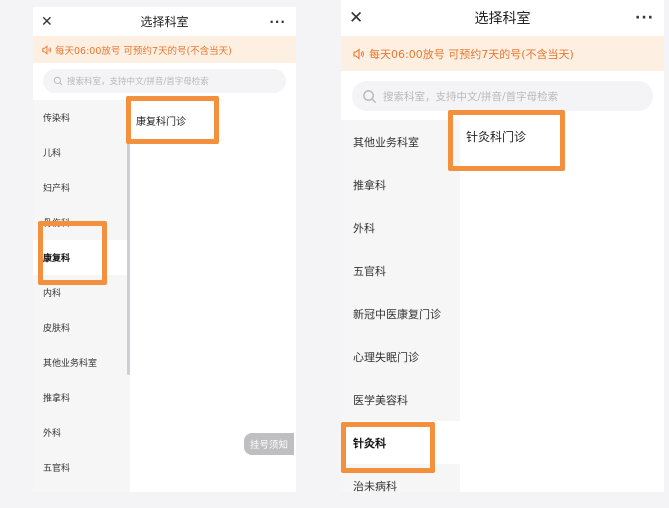 The width and height of the screenshot is (669, 508). What do you see at coordinates (81, 117) in the screenshot?
I see `sidebar-item: 传染科` at bounding box center [81, 117].